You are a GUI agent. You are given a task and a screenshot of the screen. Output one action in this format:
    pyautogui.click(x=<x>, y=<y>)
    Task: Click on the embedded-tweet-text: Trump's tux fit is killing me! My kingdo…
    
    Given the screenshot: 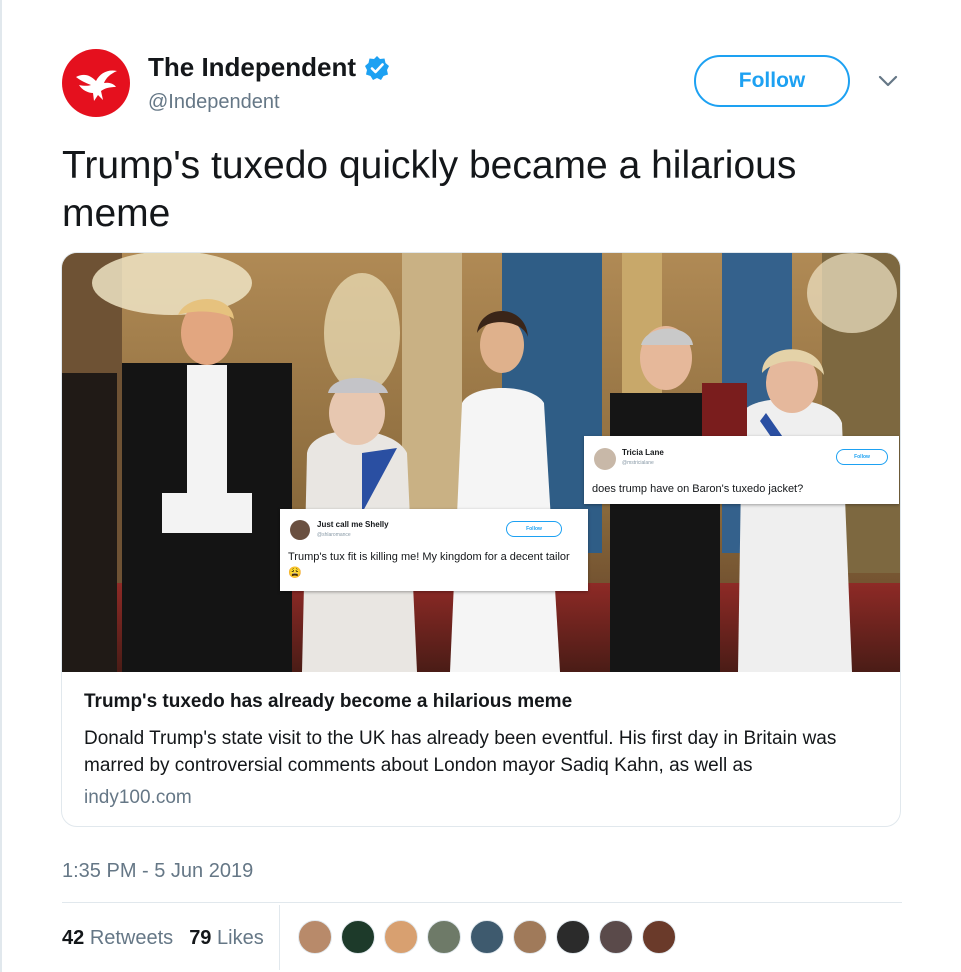 What is the action you would take?
    pyautogui.click(x=429, y=565)
    